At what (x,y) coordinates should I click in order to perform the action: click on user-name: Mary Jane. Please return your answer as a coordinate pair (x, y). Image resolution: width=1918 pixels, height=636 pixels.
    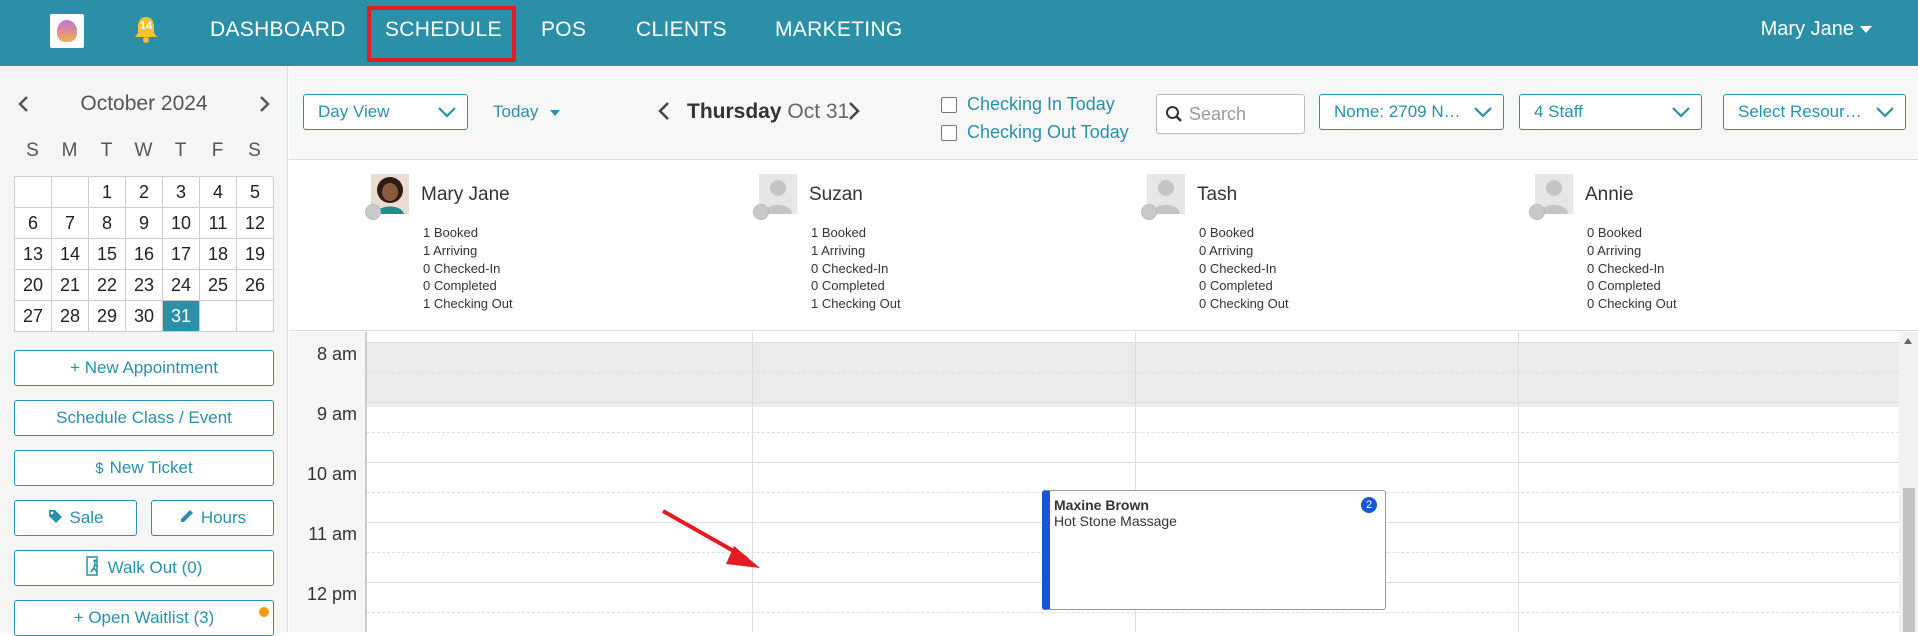
    Looking at the image, I should click on (1807, 29).